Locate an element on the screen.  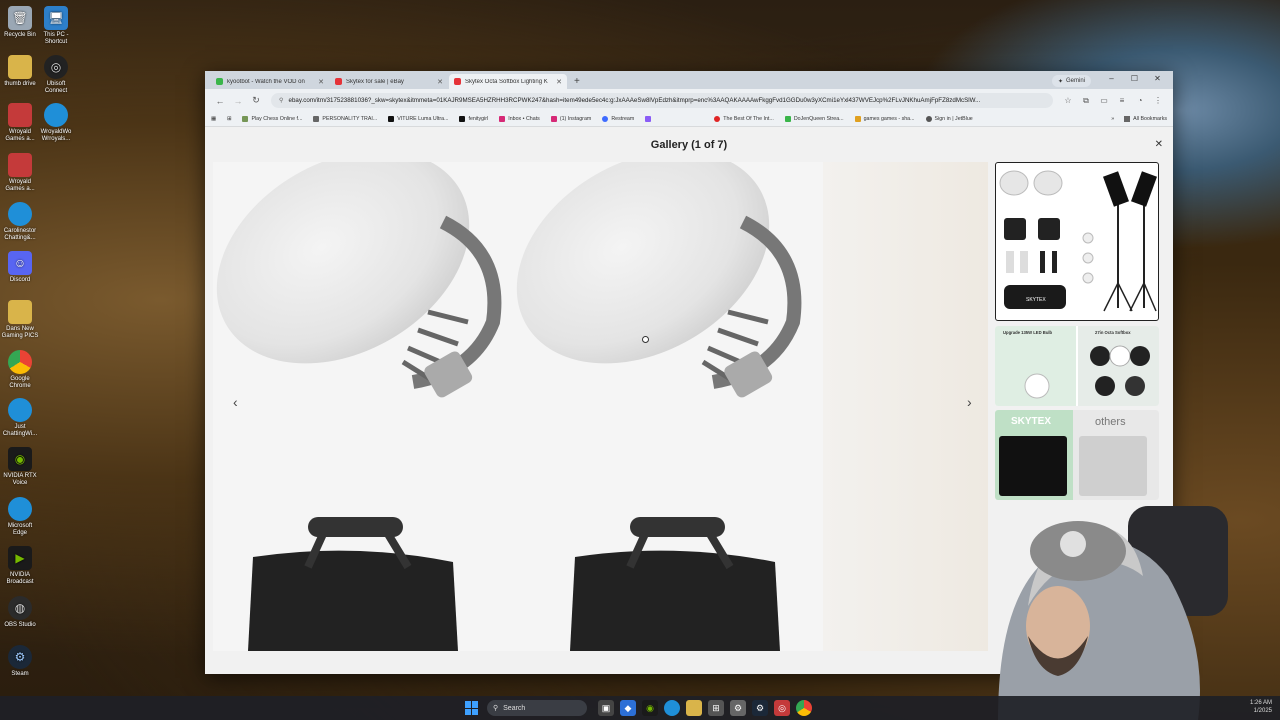
desktop-icon-recycle-bin: 🗑 Recycle Bin is located at coordinates (20, 22).